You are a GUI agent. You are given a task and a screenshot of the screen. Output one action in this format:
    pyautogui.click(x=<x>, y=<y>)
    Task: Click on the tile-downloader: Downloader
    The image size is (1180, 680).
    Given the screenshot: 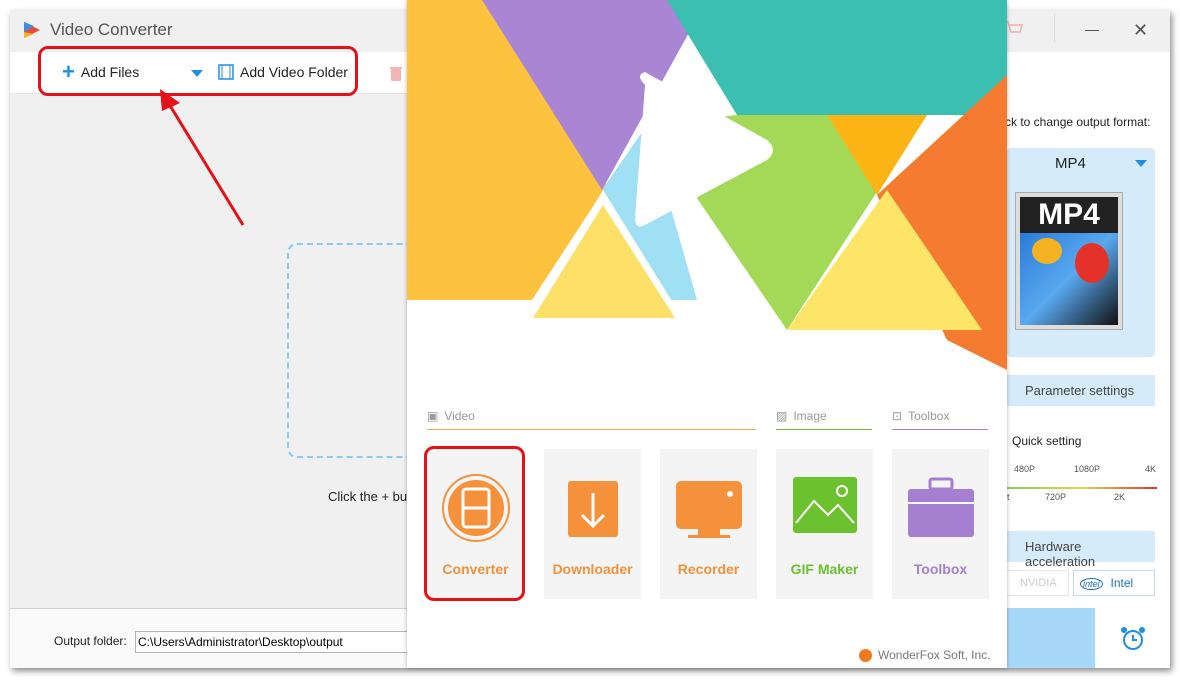 What is the action you would take?
    pyautogui.click(x=592, y=524)
    